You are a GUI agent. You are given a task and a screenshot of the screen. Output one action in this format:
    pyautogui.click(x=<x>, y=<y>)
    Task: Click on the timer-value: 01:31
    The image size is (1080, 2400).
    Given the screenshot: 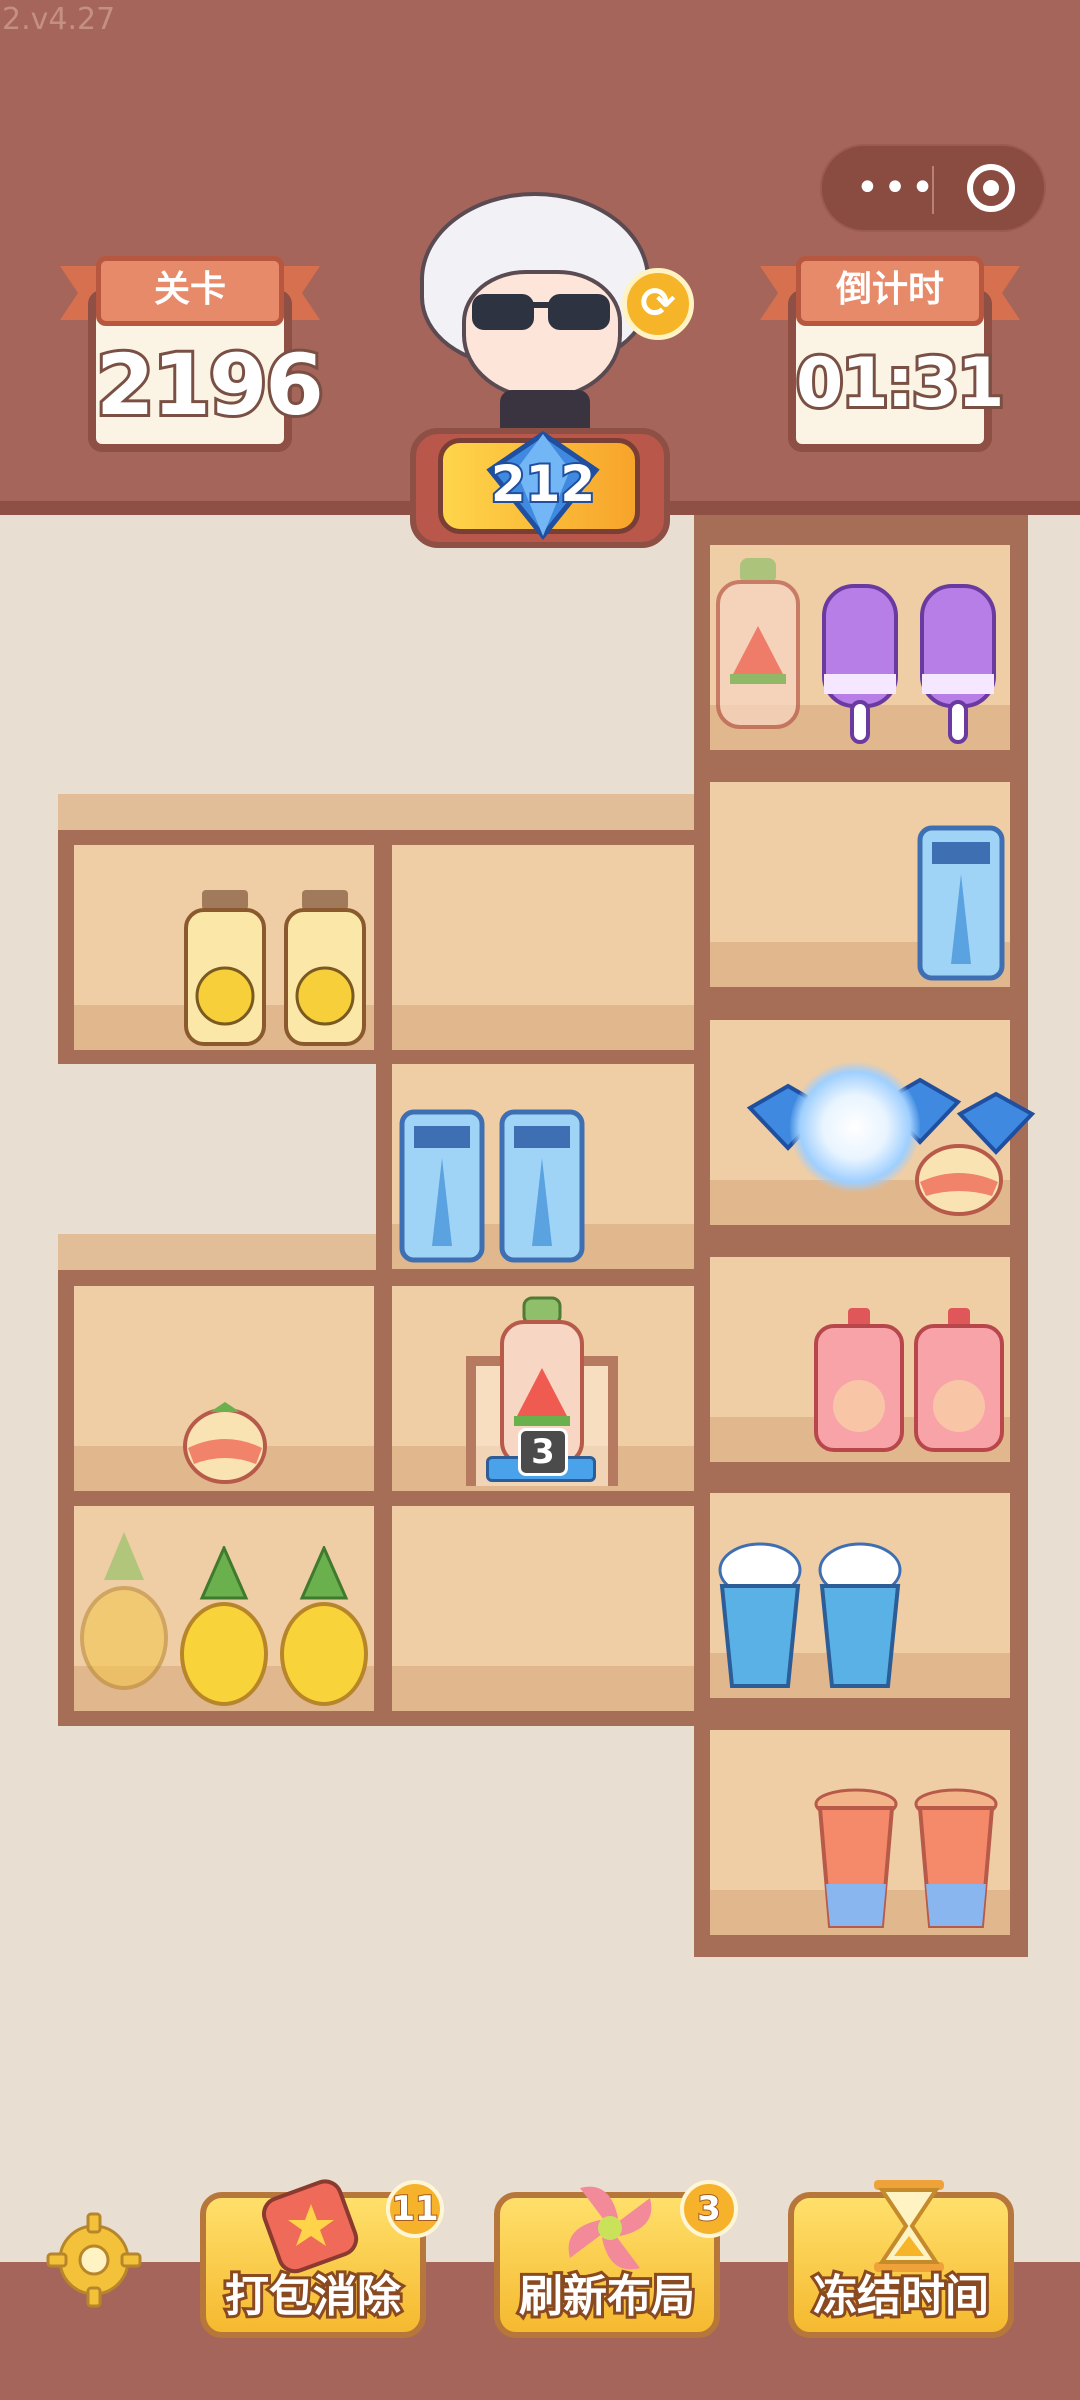 What is the action you would take?
    pyautogui.click(x=900, y=383)
    